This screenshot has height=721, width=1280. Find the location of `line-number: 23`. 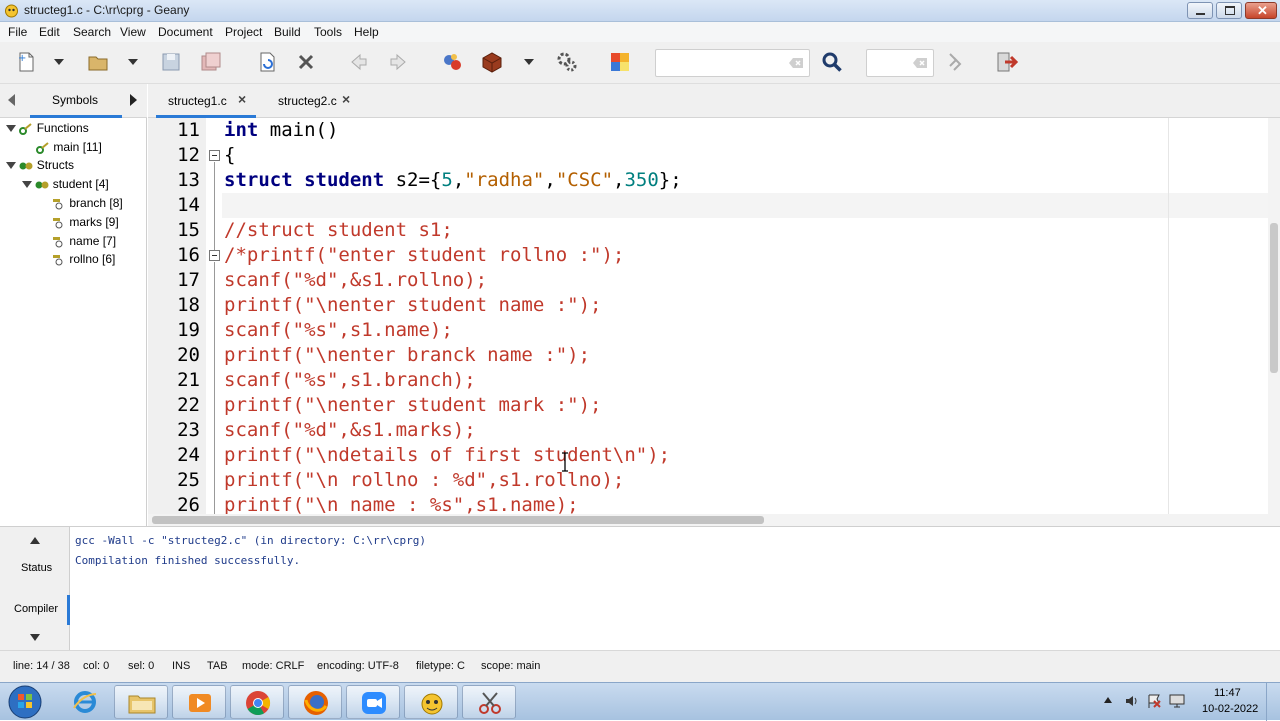

line-number: 23 is located at coordinates (188, 430).